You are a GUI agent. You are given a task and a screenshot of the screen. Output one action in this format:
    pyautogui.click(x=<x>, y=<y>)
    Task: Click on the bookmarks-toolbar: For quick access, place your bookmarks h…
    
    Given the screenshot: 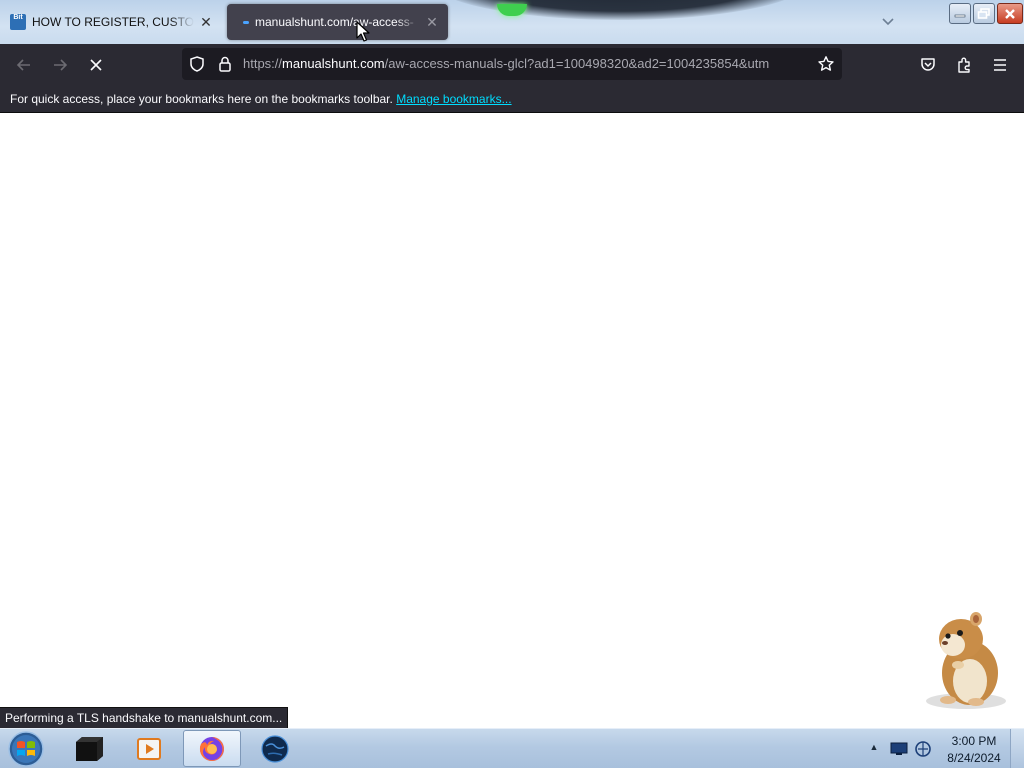 What is the action you would take?
    pyautogui.click(x=512, y=99)
    